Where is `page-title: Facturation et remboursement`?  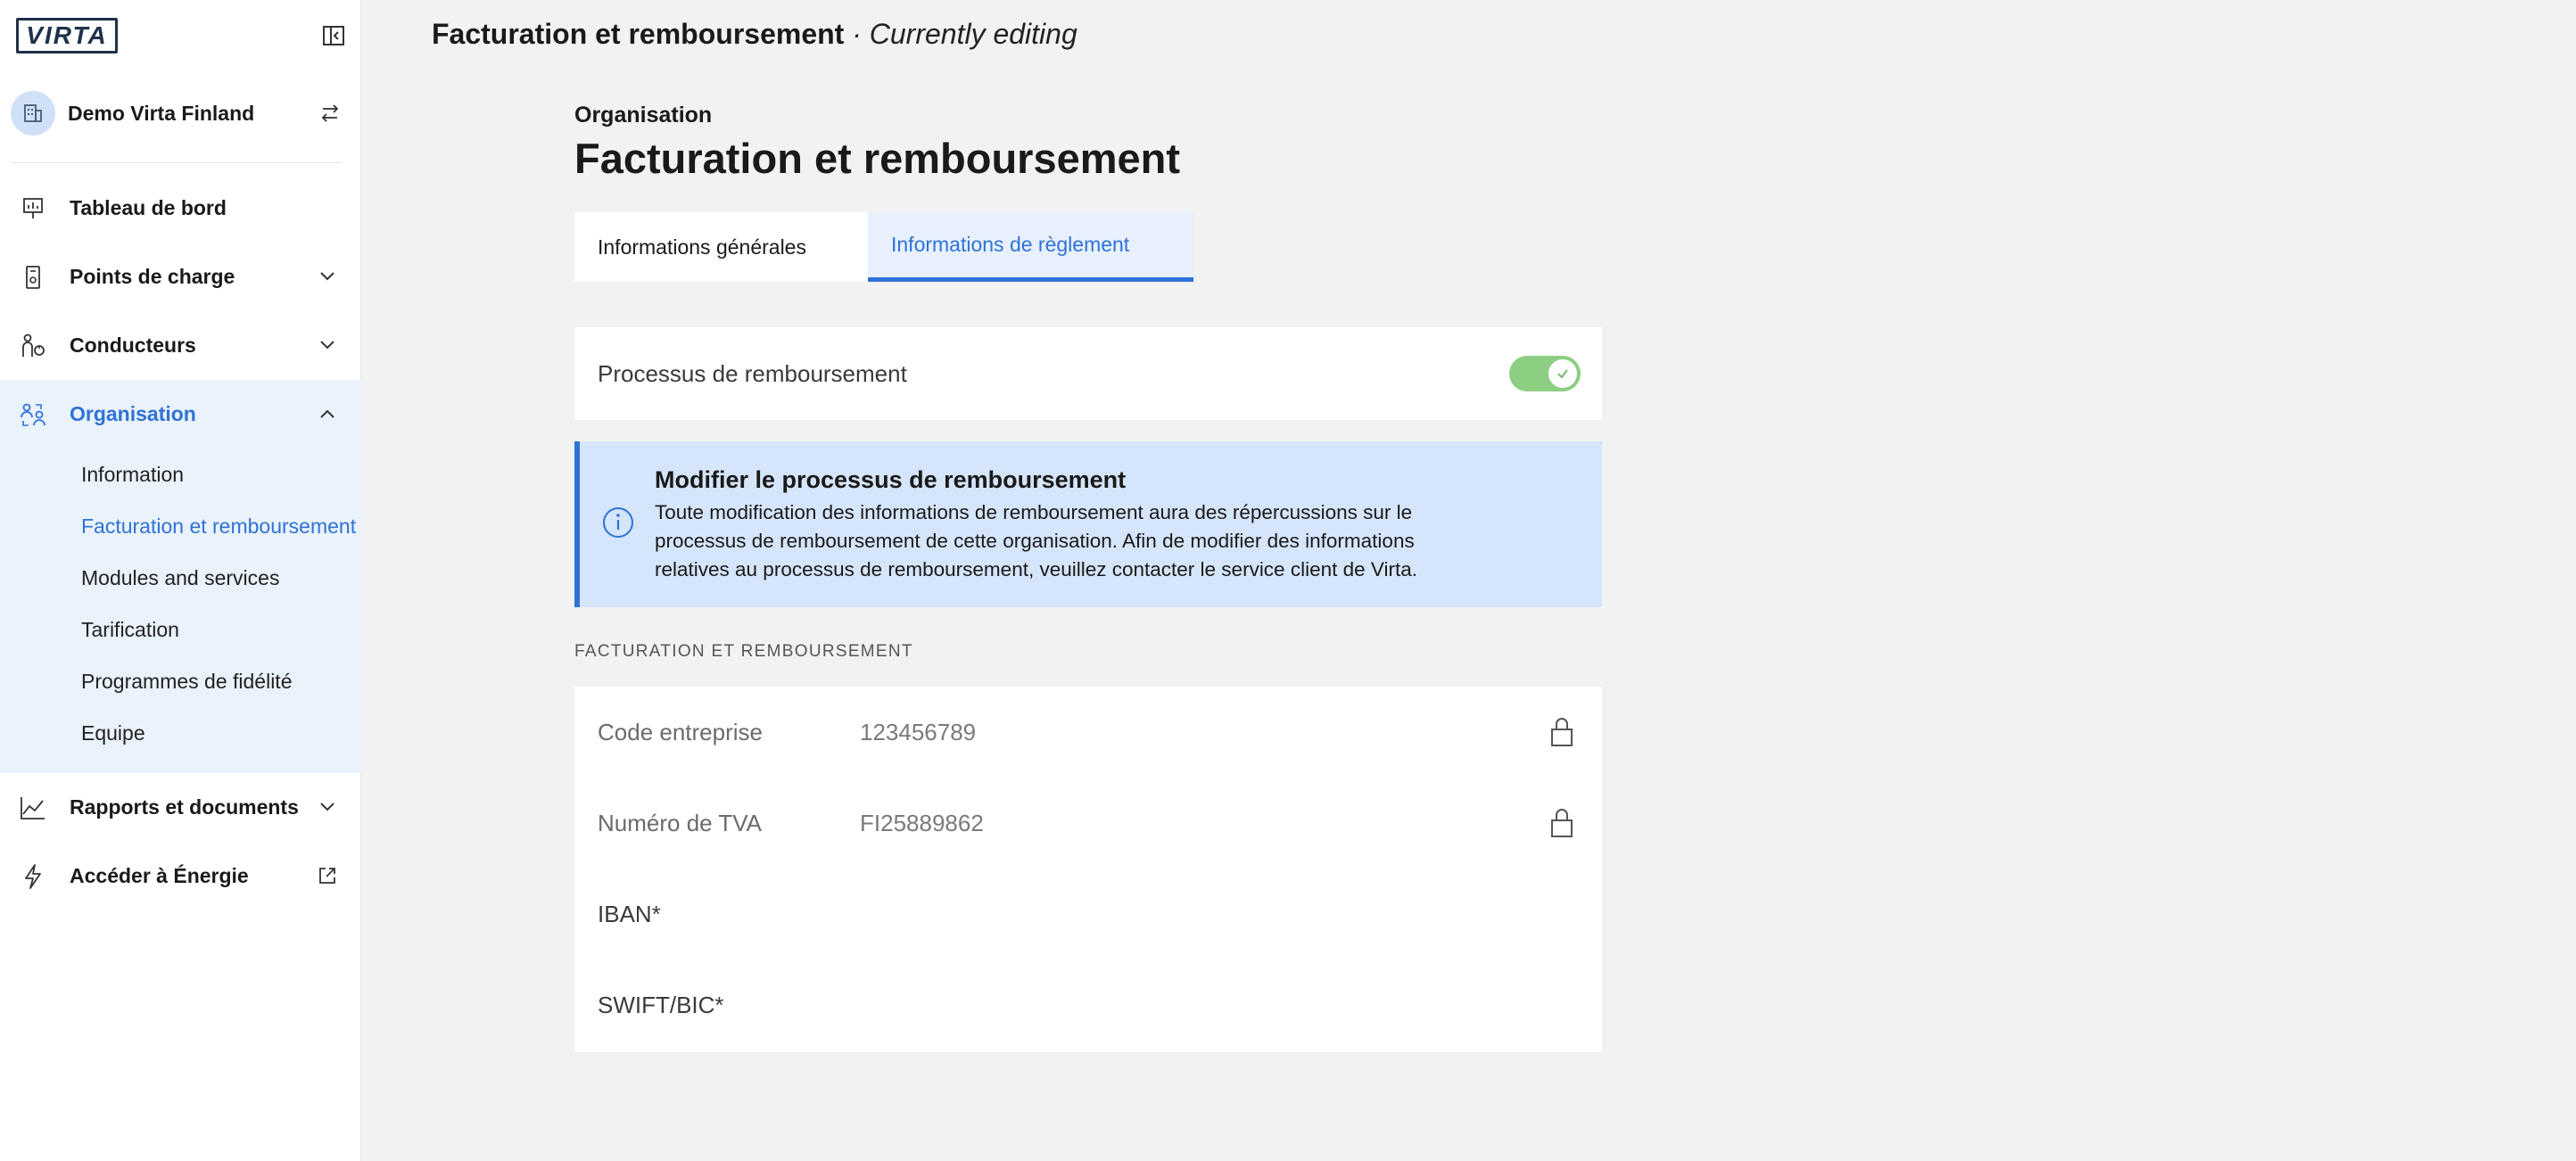
page-title: Facturation et remboursement is located at coordinates (877, 158).